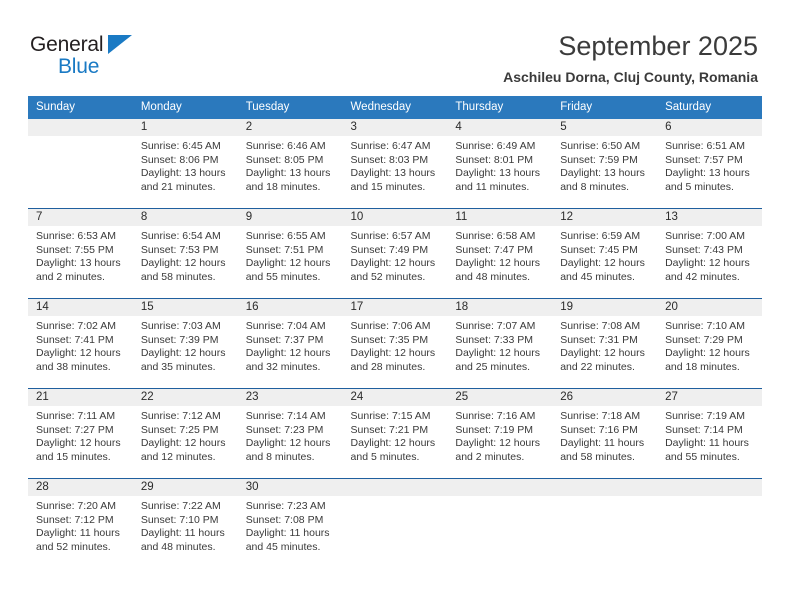 This screenshot has height=612, width=792. I want to click on day-number, so click(605, 487).